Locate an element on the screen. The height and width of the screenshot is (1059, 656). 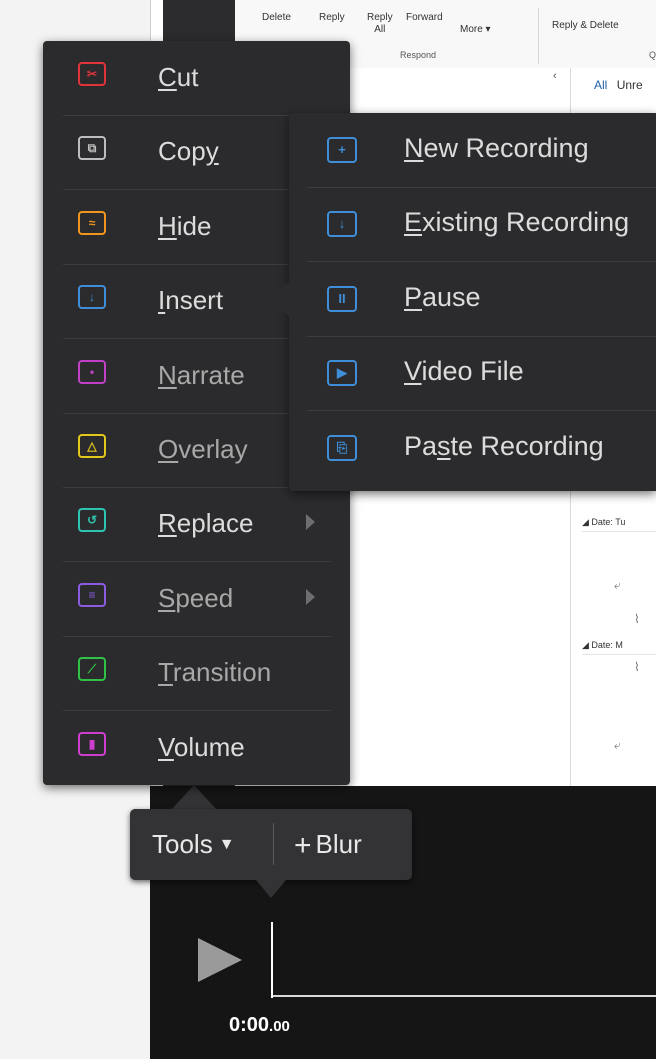
submenu-item-label: New Recording is located at coordinates (496, 148).